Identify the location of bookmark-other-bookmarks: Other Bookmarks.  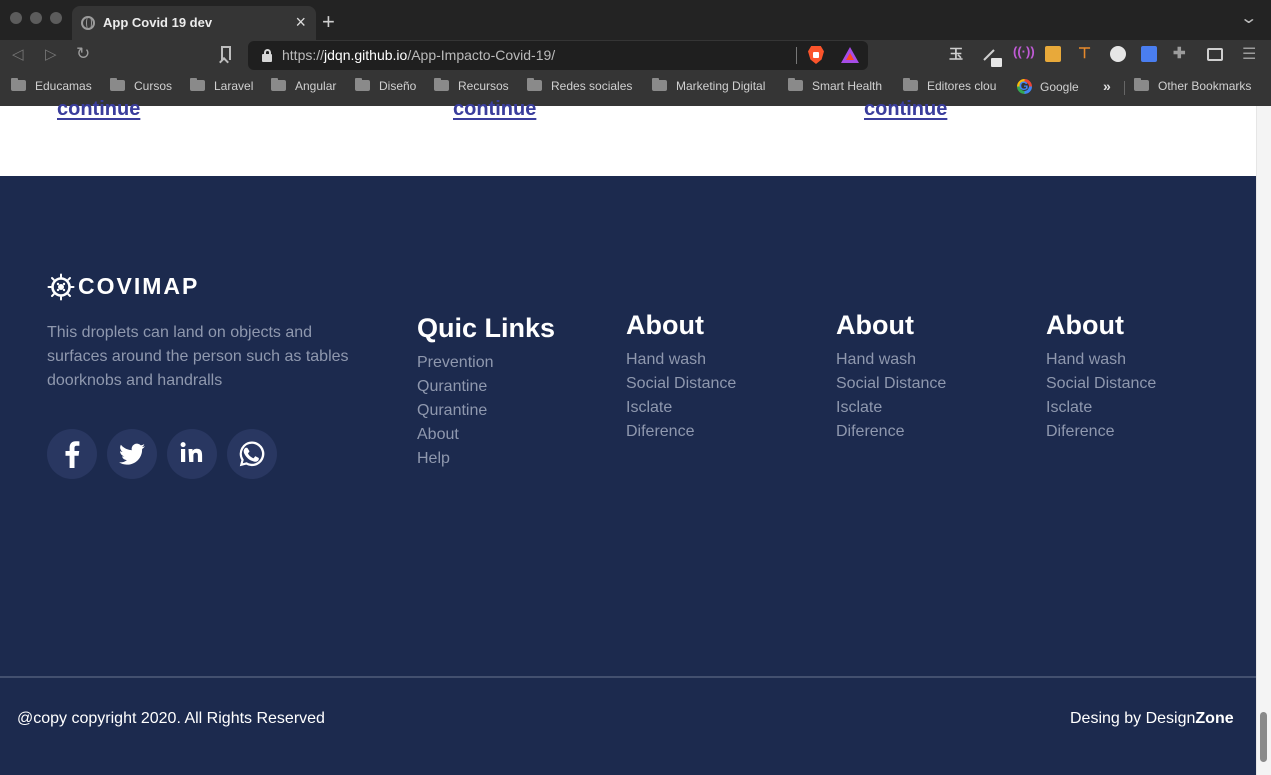
(1192, 86).